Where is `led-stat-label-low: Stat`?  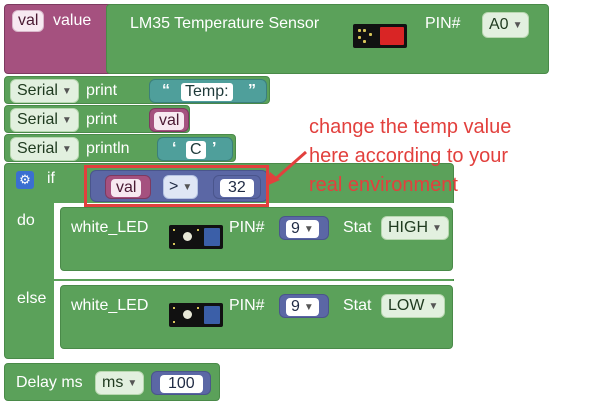 led-stat-label-low: Stat is located at coordinates (357, 305).